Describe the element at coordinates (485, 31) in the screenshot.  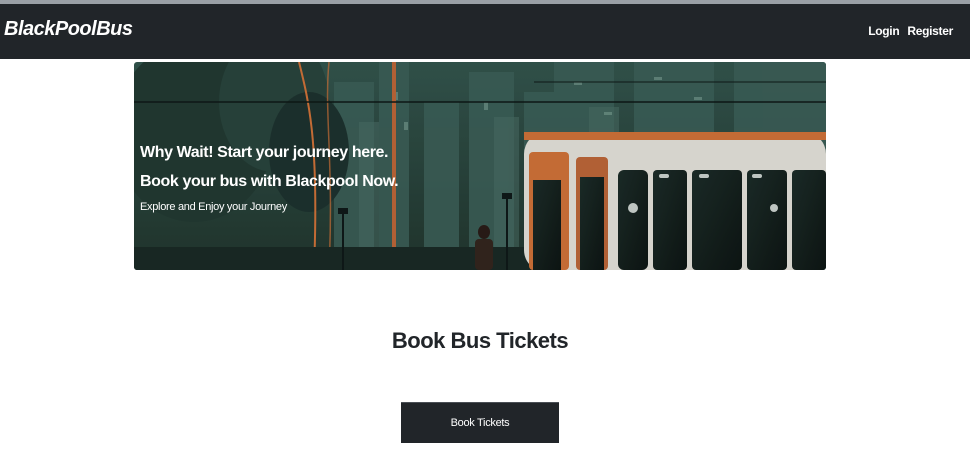
I see `navbar: BlackPoolBus Login Register` at that location.